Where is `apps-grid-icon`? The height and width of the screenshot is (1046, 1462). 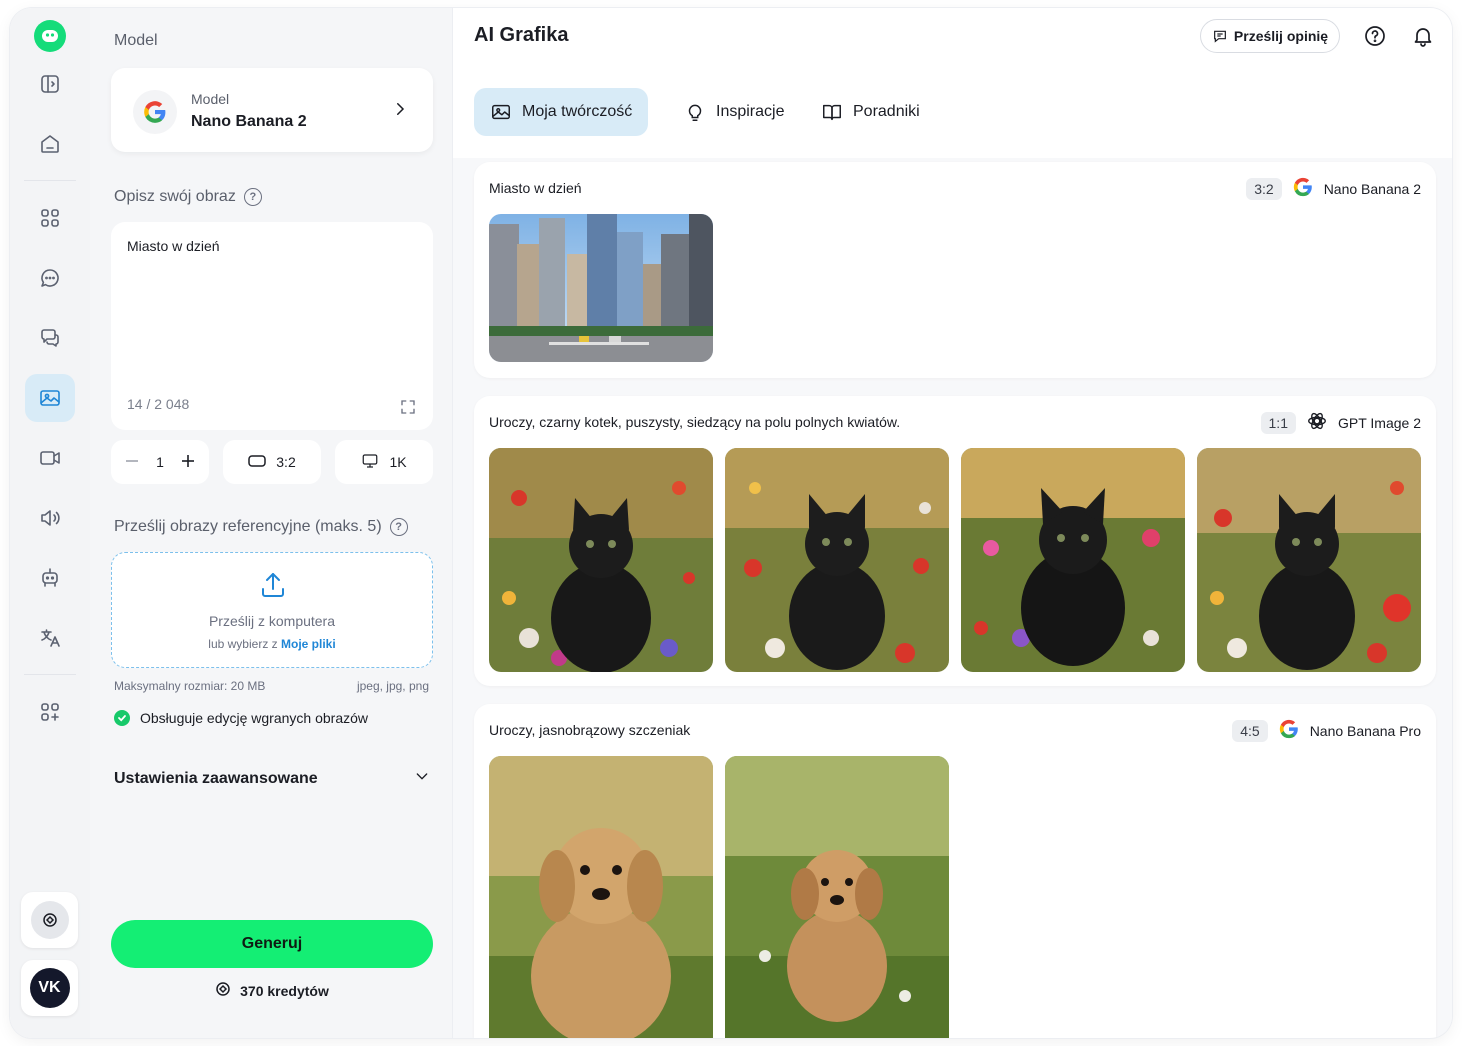
apps-grid-icon is located at coordinates (50, 218).